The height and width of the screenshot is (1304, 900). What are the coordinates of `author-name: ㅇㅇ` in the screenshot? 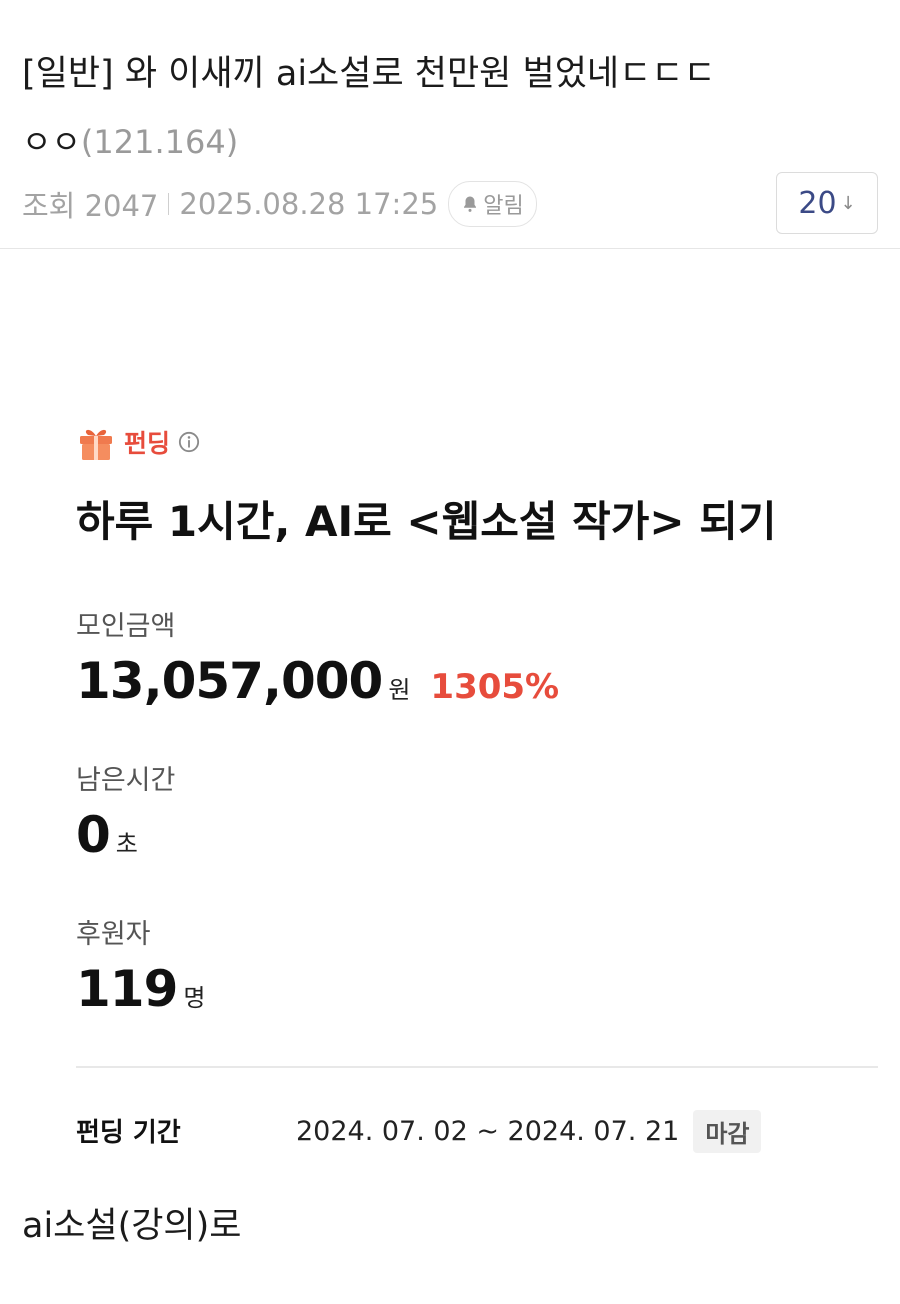 It's located at (51, 142).